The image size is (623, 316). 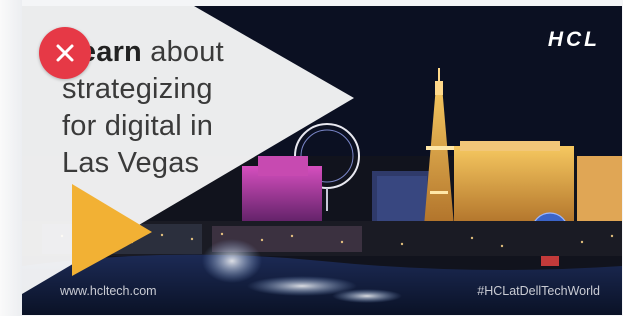 I want to click on footer-hashtag: #HCLatDellTechWorld, so click(x=538, y=291).